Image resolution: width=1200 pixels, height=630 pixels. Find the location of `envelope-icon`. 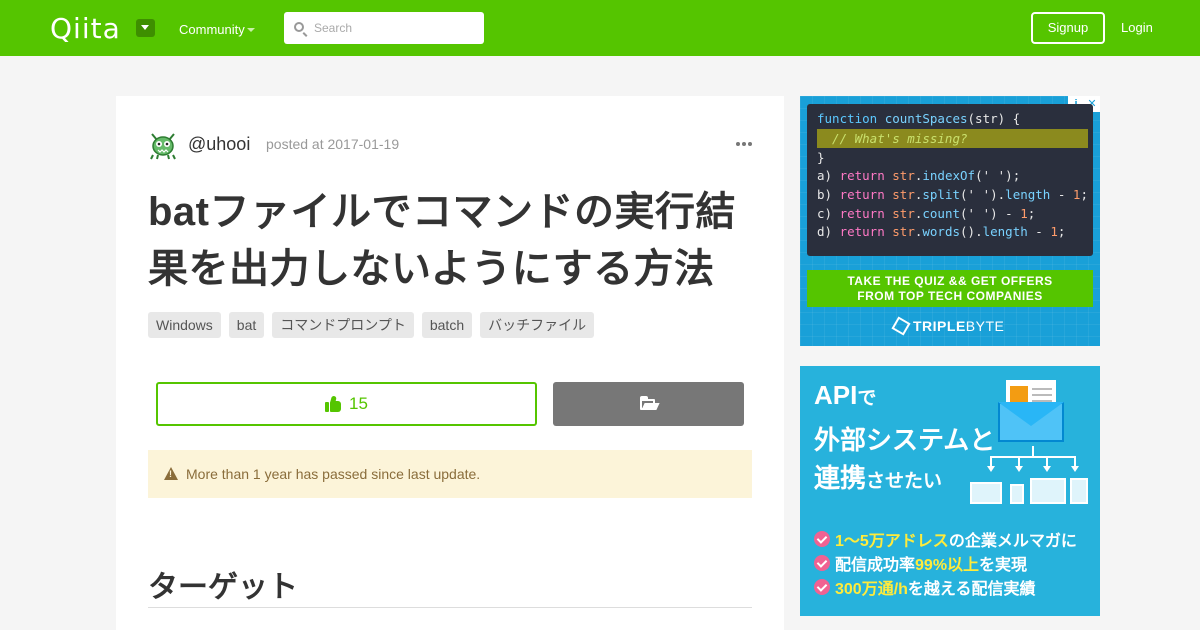

envelope-icon is located at coordinates (1031, 411).